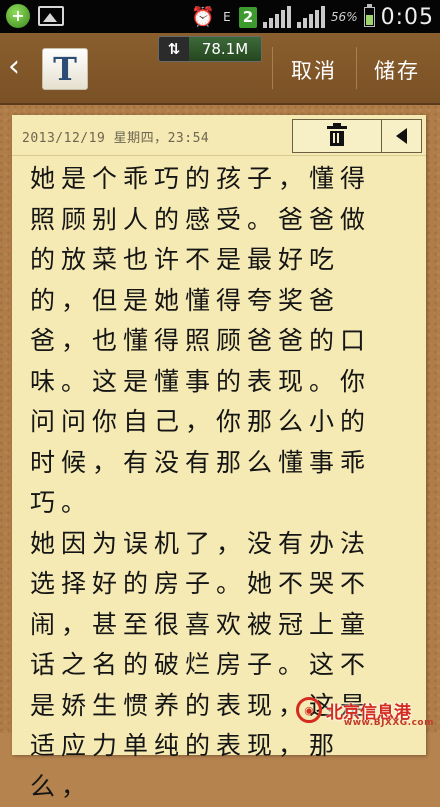 Image resolution: width=440 pixels, height=807 pixels. I want to click on signal-strength-icon, so click(276, 17).